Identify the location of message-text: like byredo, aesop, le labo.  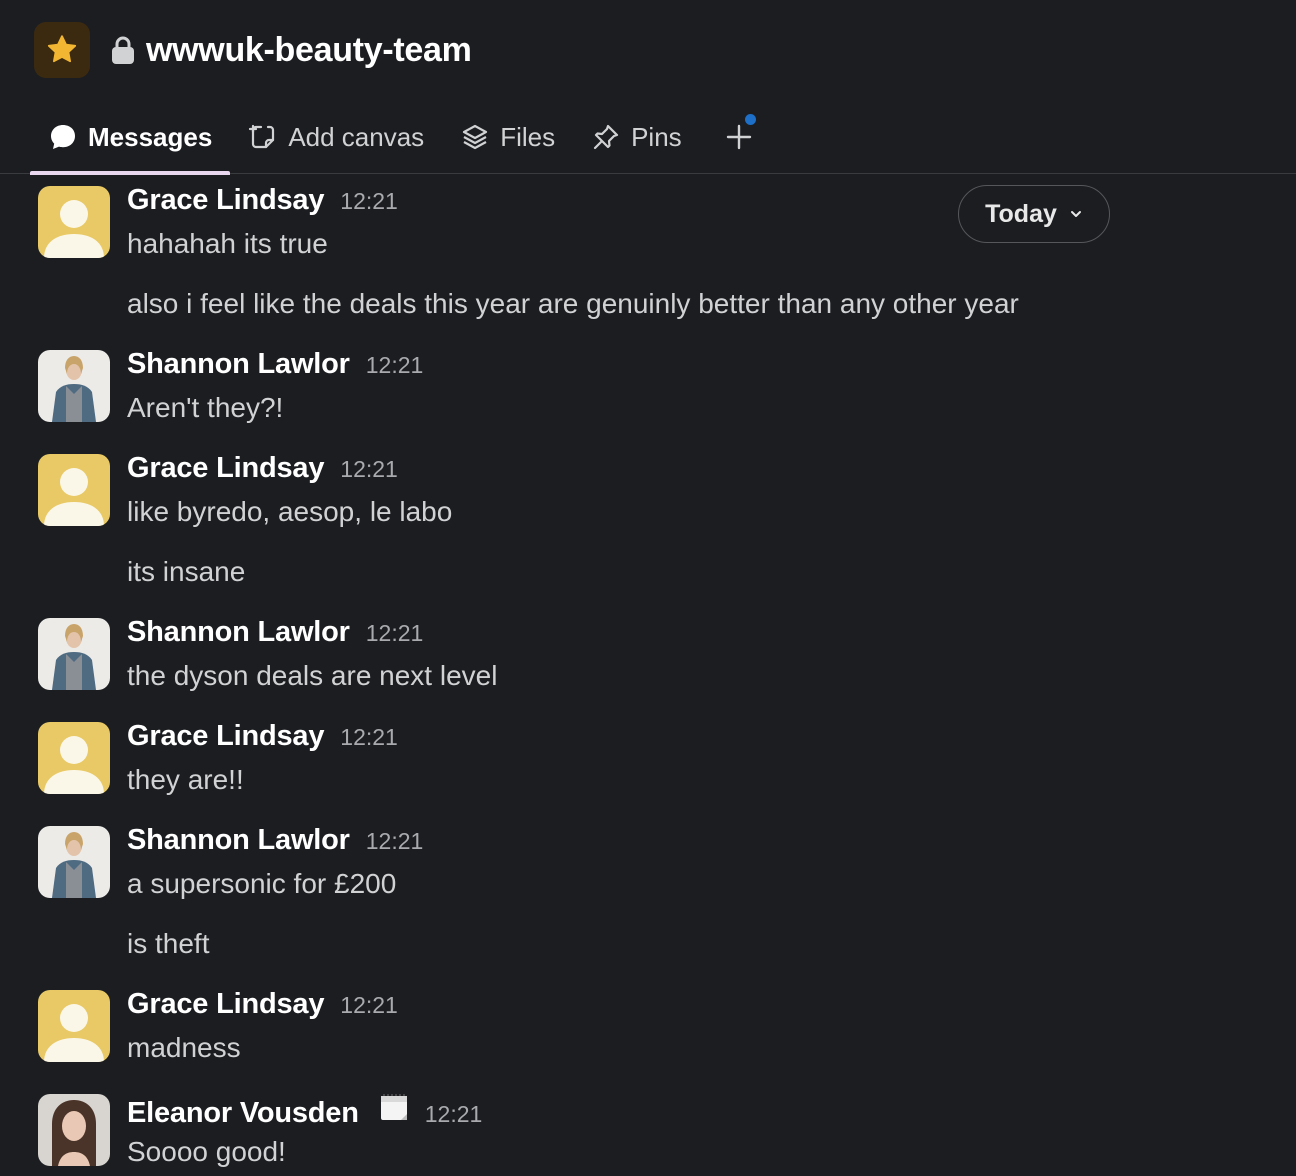
(290, 511).